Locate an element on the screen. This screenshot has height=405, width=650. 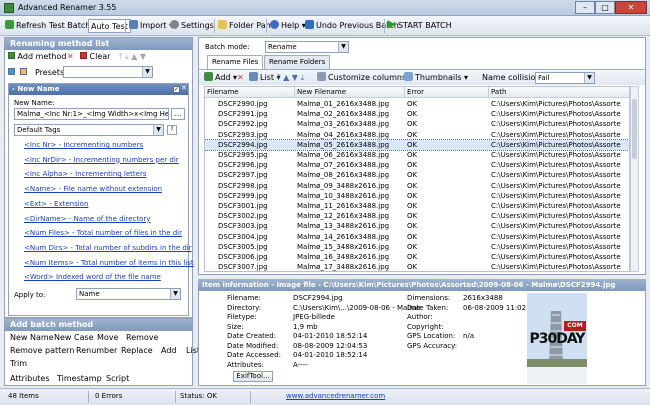
column-header-error: Error is located at coordinates (447, 92).